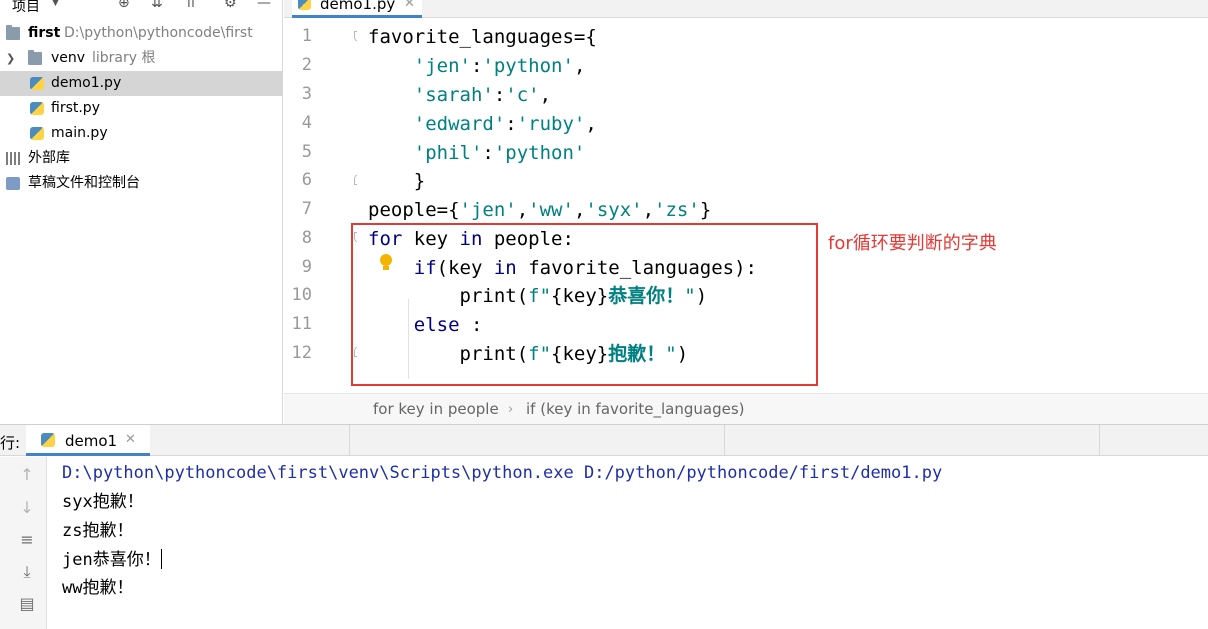  Describe the element at coordinates (306, 209) in the screenshot. I see `line-number: 7` at that location.